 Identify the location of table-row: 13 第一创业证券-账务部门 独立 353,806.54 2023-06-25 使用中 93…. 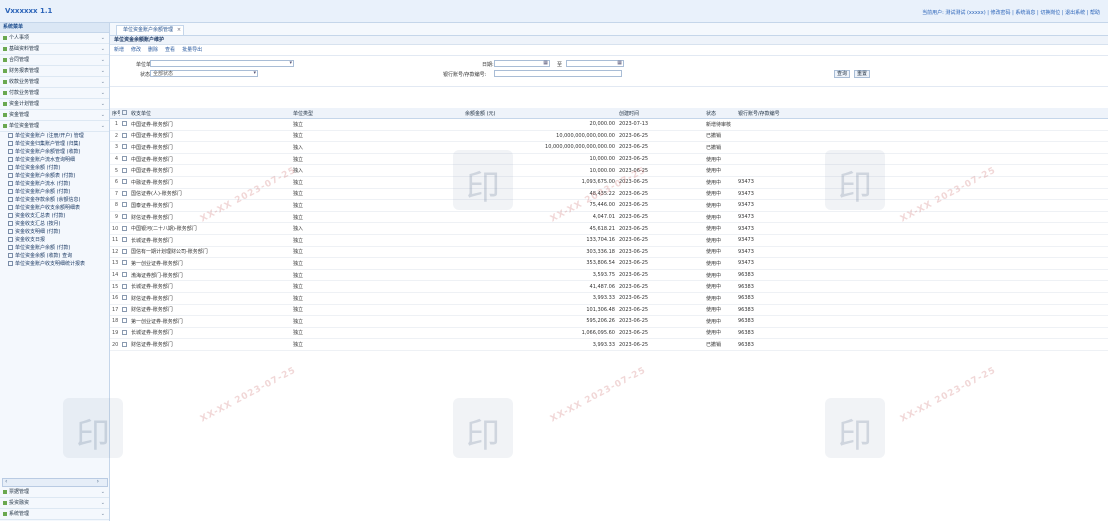
(609, 263).